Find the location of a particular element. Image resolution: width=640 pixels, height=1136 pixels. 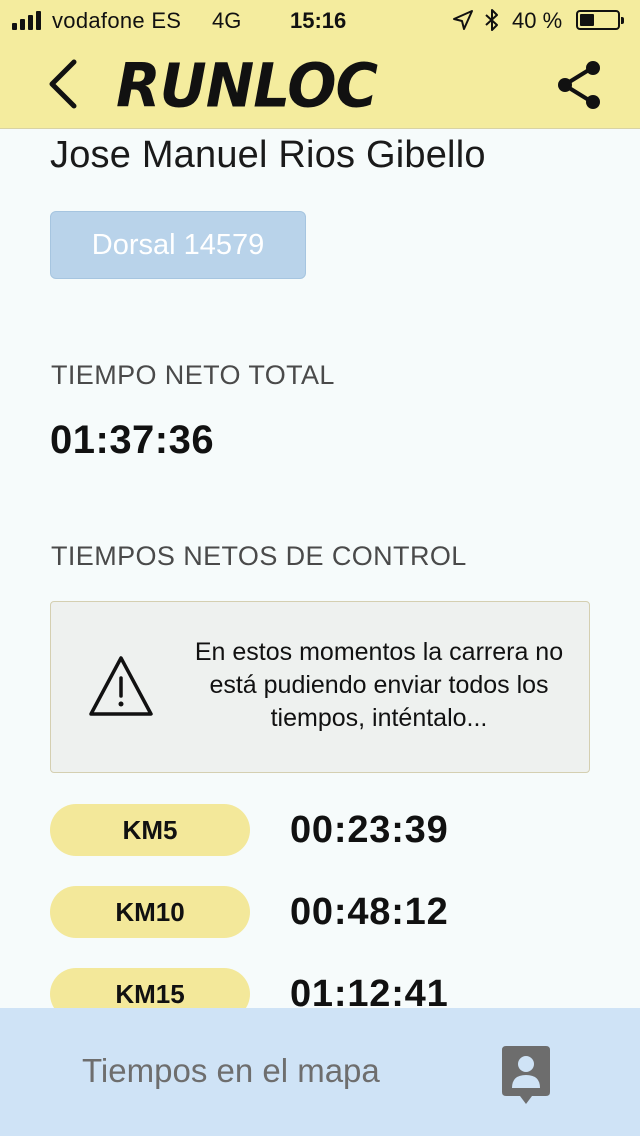

bluetooth-icon is located at coordinates (491, 20).